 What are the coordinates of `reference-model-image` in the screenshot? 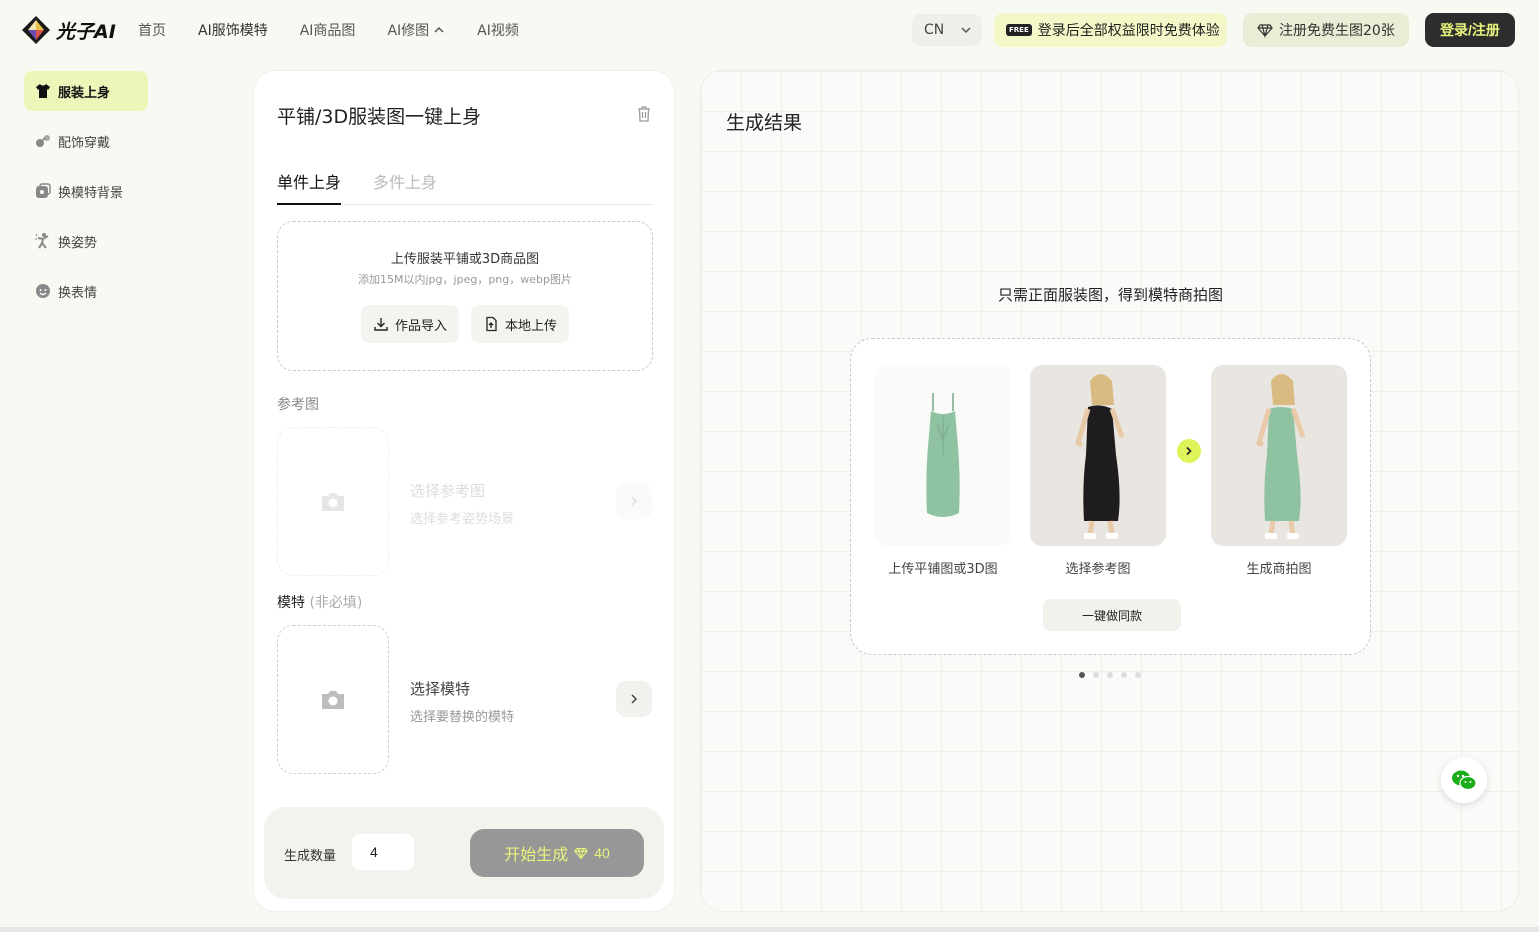 It's located at (1098, 455).